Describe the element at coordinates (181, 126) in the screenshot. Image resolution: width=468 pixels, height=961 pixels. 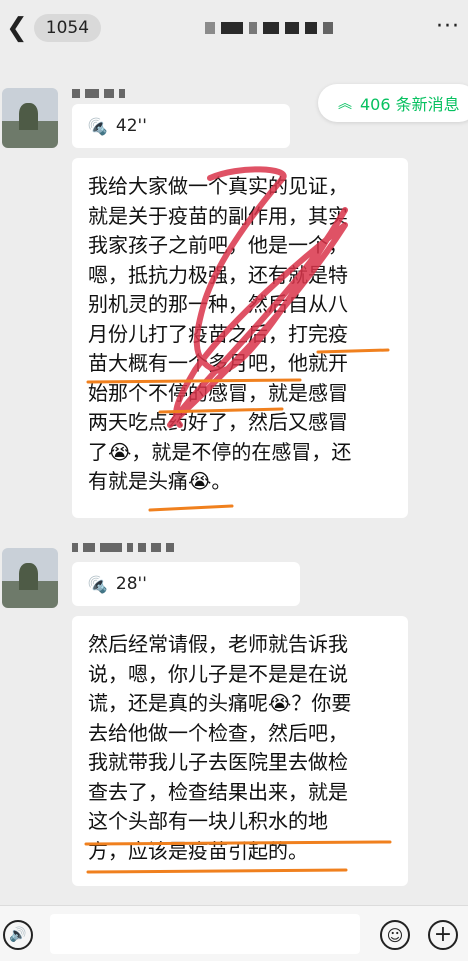
I see `voice-message: 🔊 42''` at that location.